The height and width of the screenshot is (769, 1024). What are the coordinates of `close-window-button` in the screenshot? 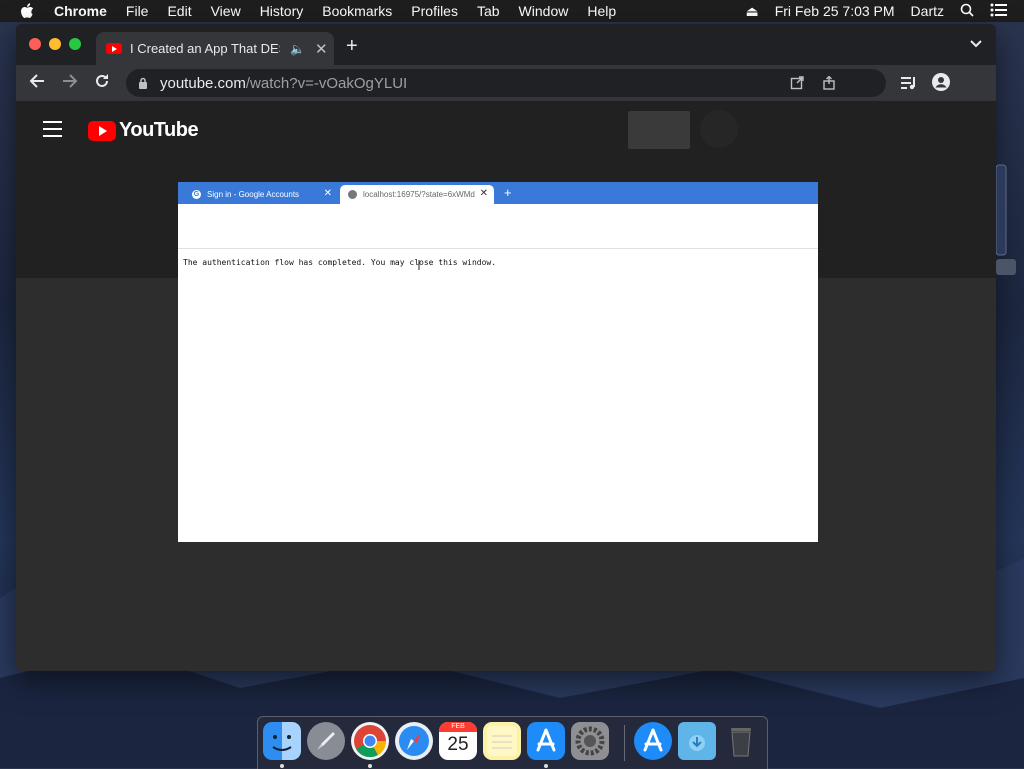 It's located at (35, 44).